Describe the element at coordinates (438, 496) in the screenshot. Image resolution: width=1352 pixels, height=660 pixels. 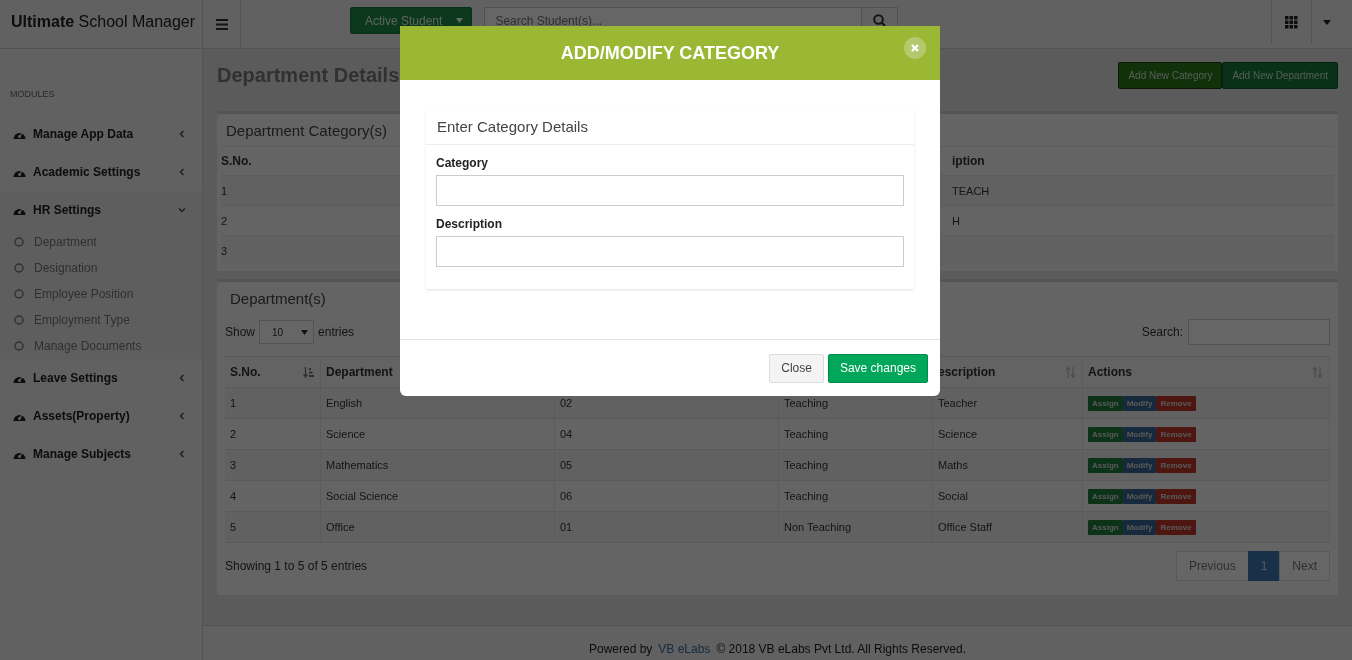
I see `table-cell: Social Science` at that location.